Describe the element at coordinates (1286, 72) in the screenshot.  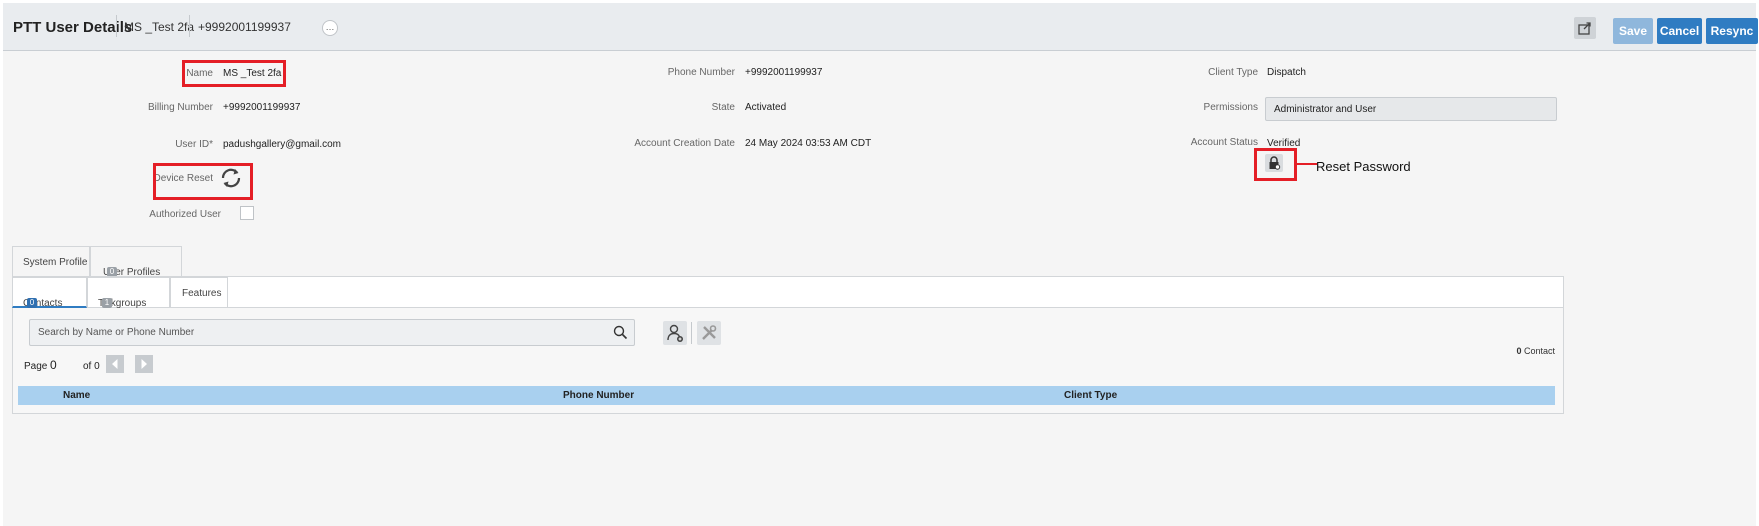
I see `client-type-value: Dispatch` at that location.